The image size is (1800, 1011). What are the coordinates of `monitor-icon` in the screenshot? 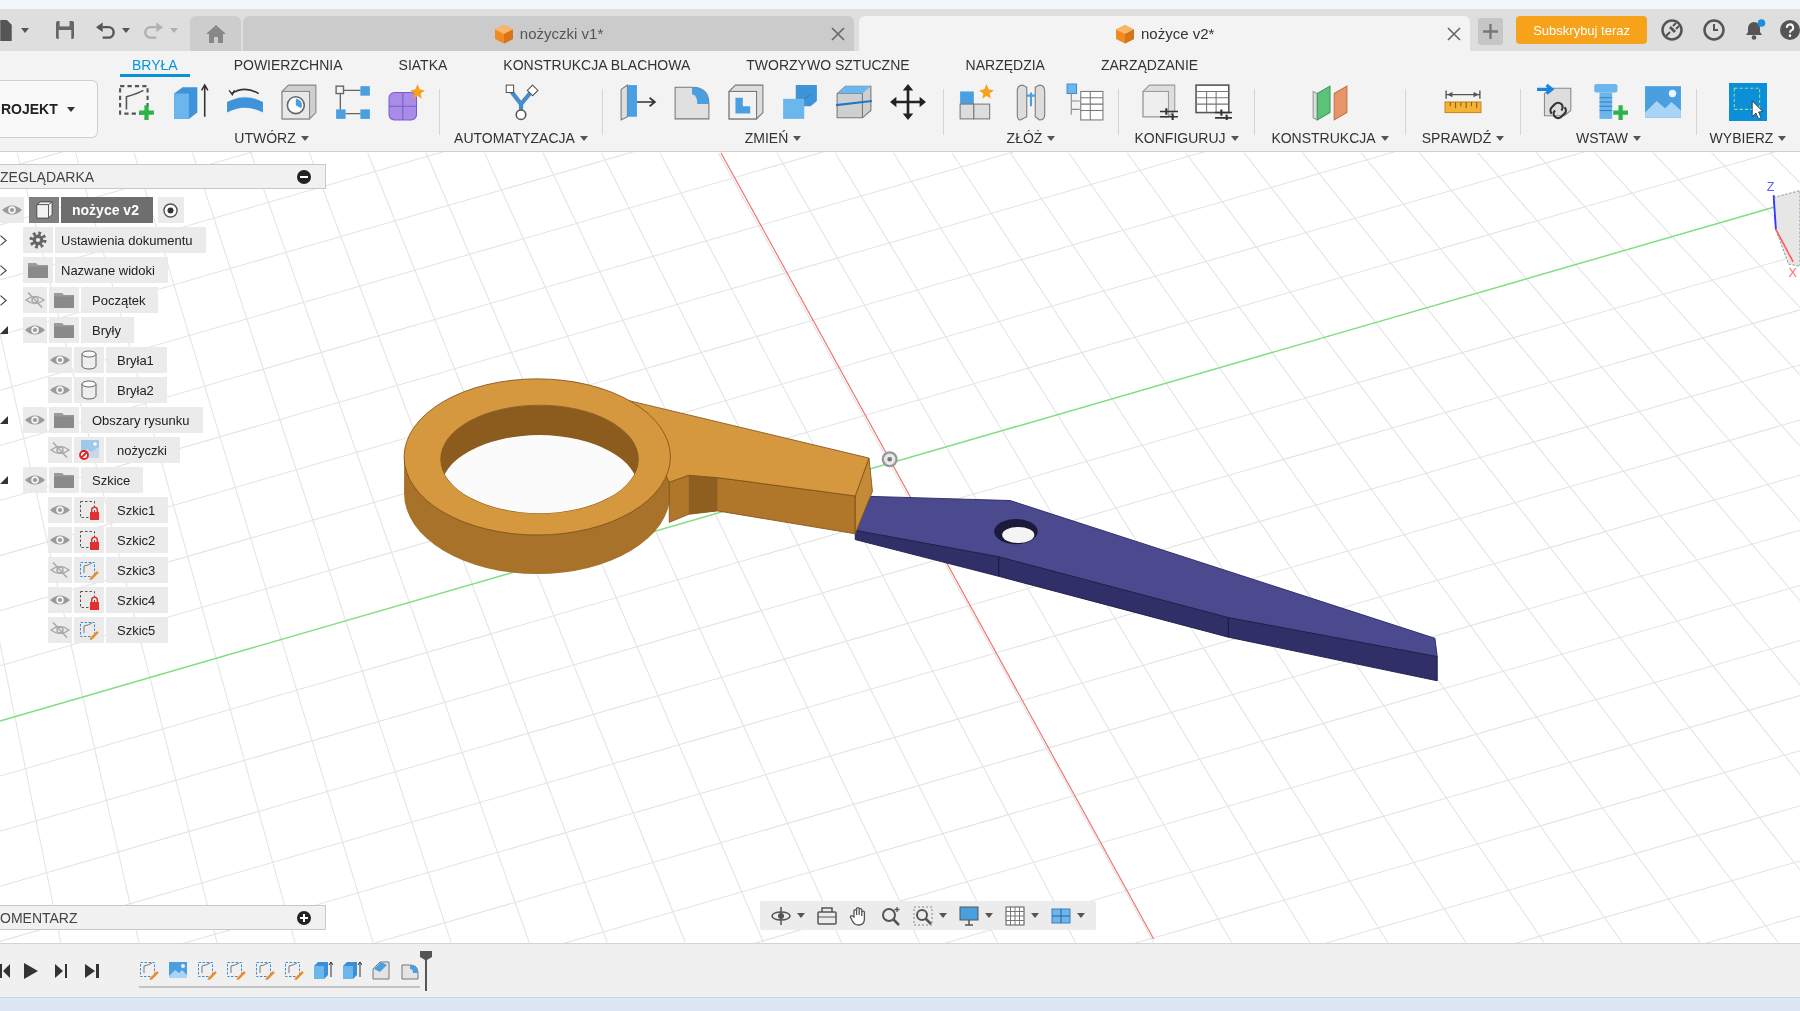 It's located at (969, 915).